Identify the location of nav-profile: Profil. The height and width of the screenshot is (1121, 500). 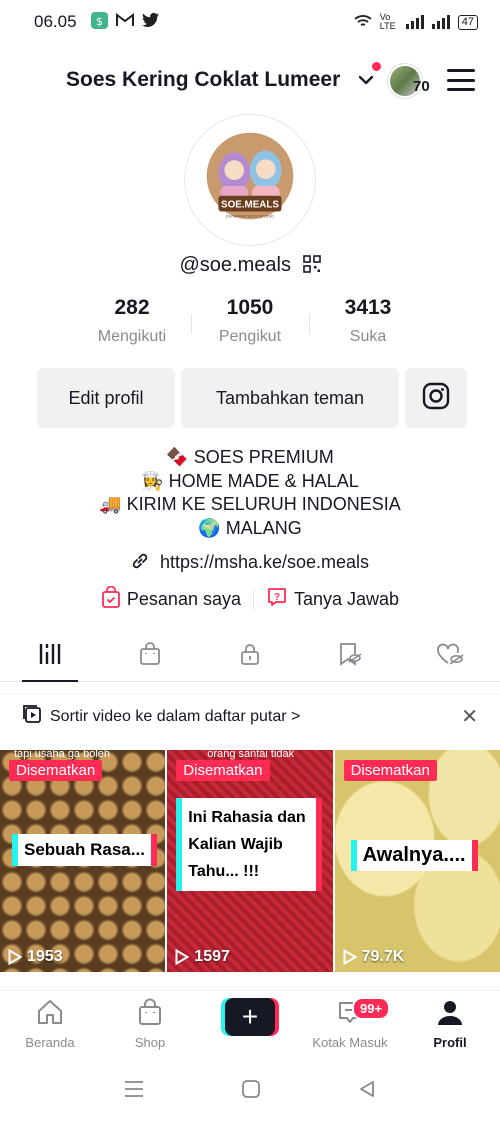
(450, 1024).